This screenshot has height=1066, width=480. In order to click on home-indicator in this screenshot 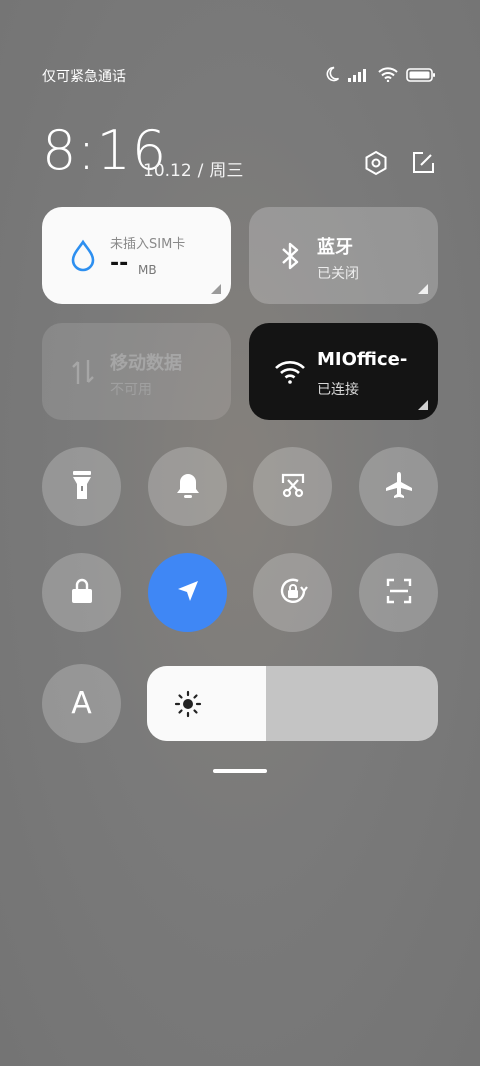, I will do `click(240, 771)`.